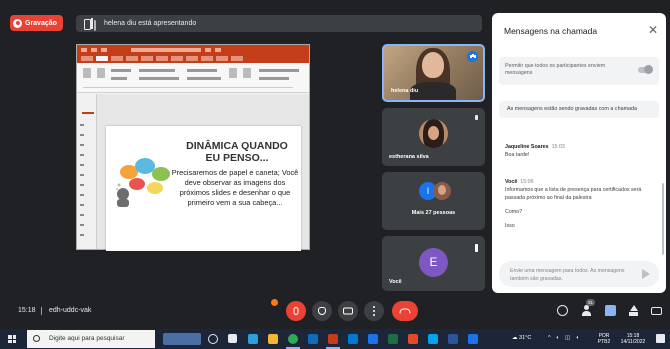 The height and width of the screenshot is (349, 670). Describe the element at coordinates (586, 310) in the screenshot. I see `people-icon` at that location.